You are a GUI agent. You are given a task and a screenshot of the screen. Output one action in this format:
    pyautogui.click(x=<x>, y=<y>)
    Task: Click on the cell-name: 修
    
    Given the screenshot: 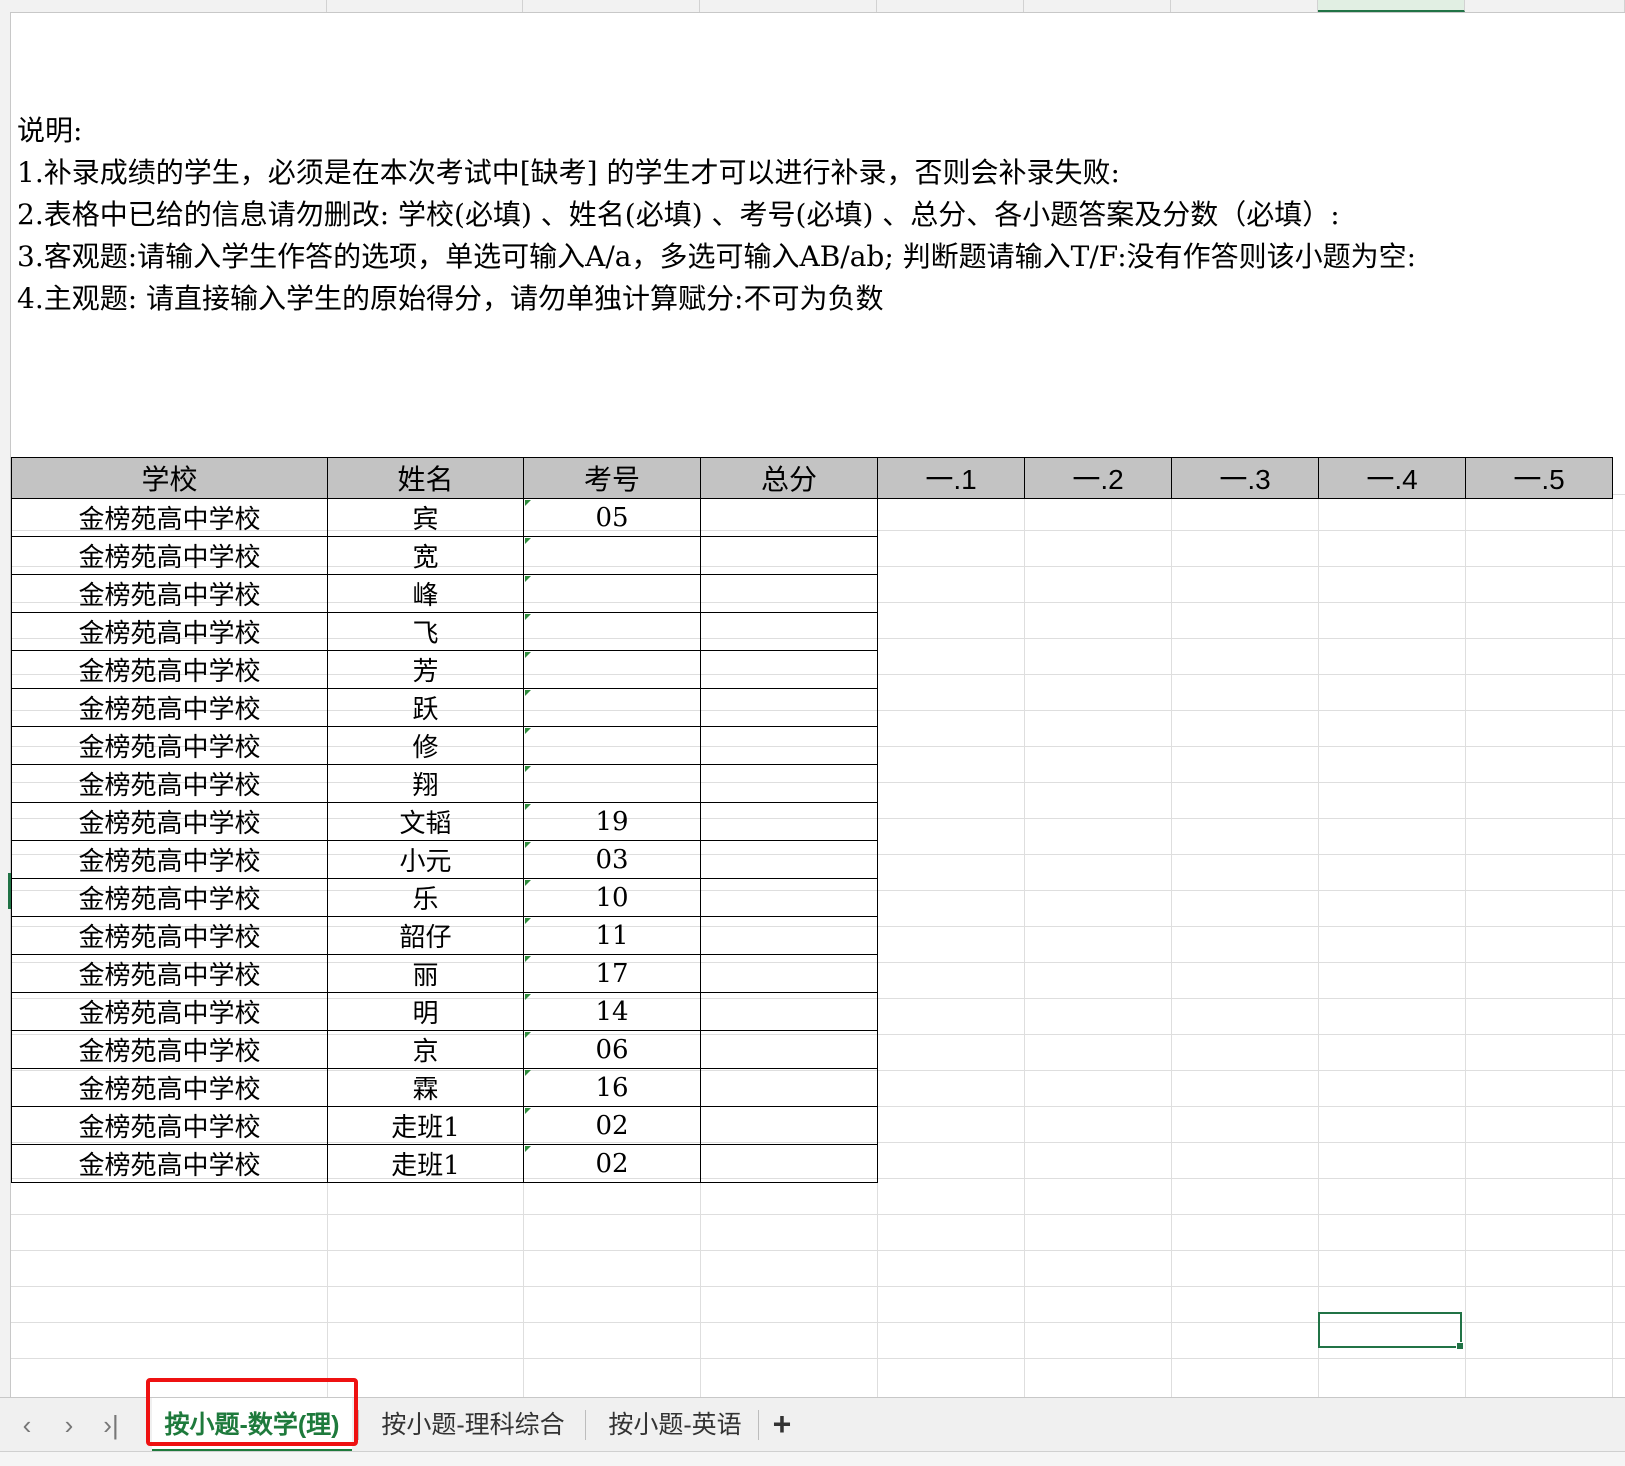 What is the action you would take?
    pyautogui.click(x=425, y=745)
    